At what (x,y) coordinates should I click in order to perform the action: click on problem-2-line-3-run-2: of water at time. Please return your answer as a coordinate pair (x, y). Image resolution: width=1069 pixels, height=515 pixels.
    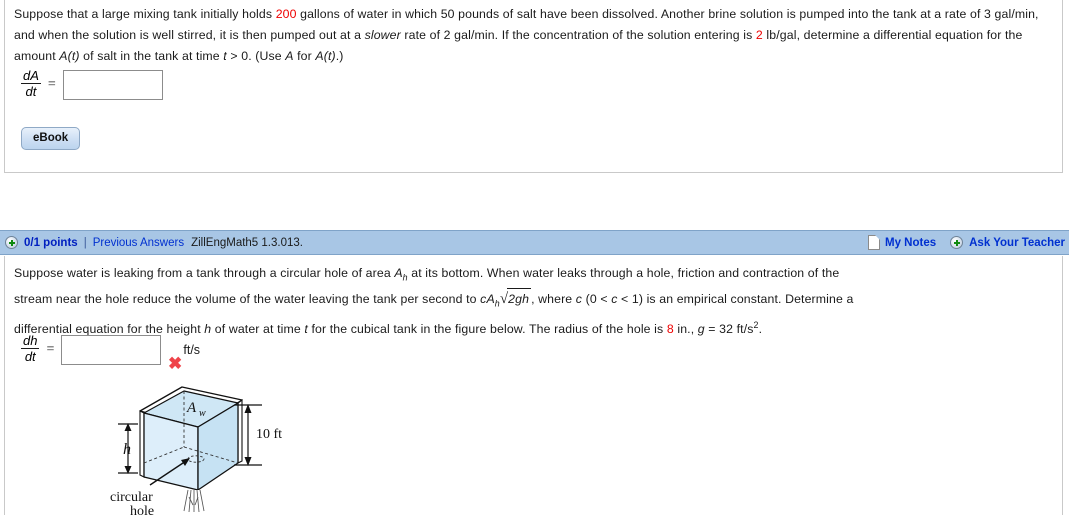
    Looking at the image, I should click on (258, 329).